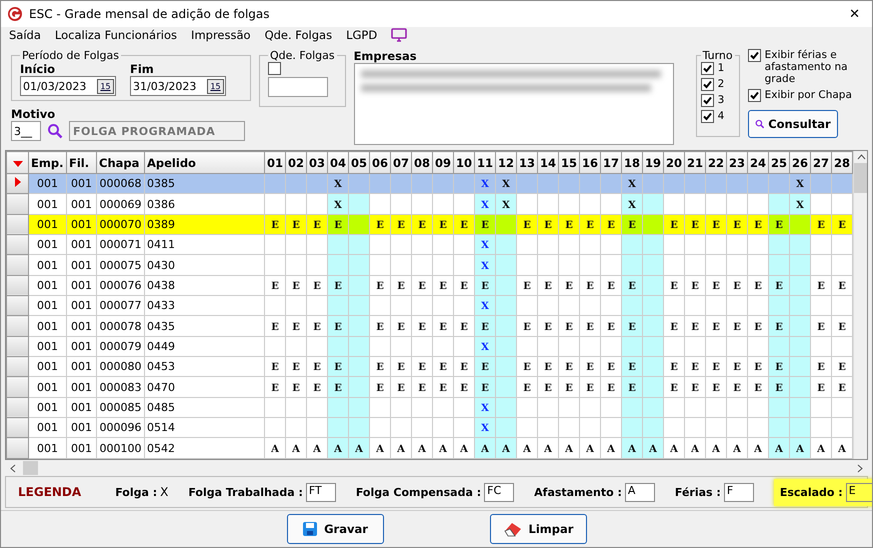 Image resolution: width=873 pixels, height=548 pixels. Describe the element at coordinates (25, 35) in the screenshot. I see `menu-item: Saída` at that location.